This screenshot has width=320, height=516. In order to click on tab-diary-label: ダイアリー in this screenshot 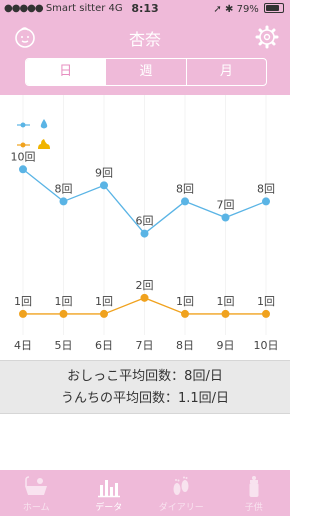, I will do `click(181, 508)`.